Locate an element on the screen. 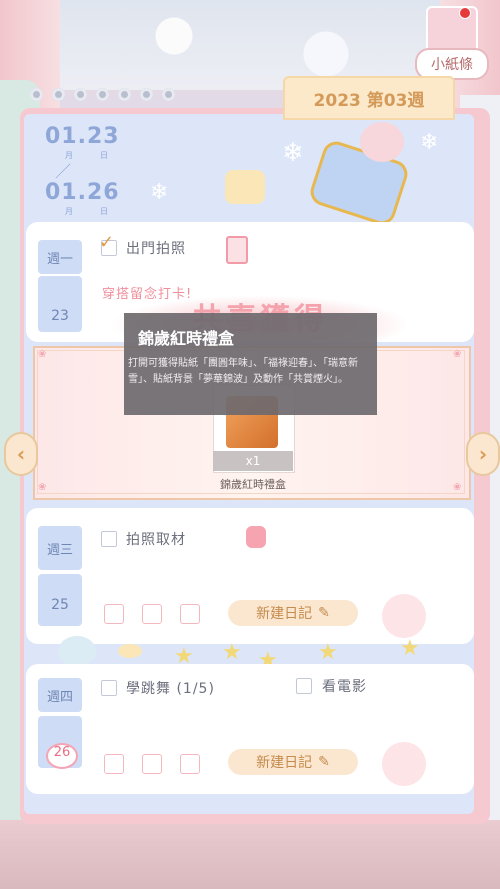  gift-icon is located at coordinates (256, 537).